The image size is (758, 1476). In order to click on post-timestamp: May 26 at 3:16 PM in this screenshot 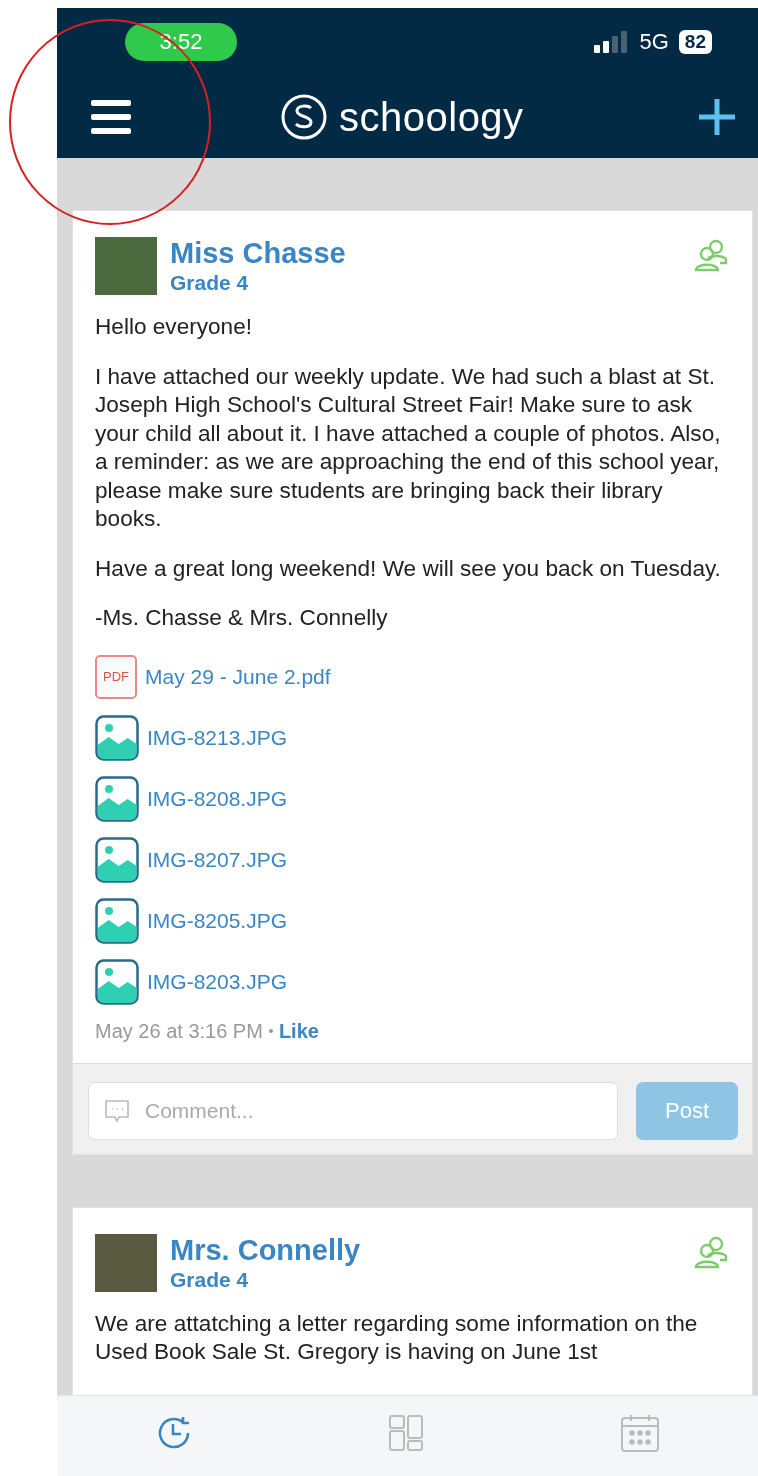, I will do `click(179, 1031)`.